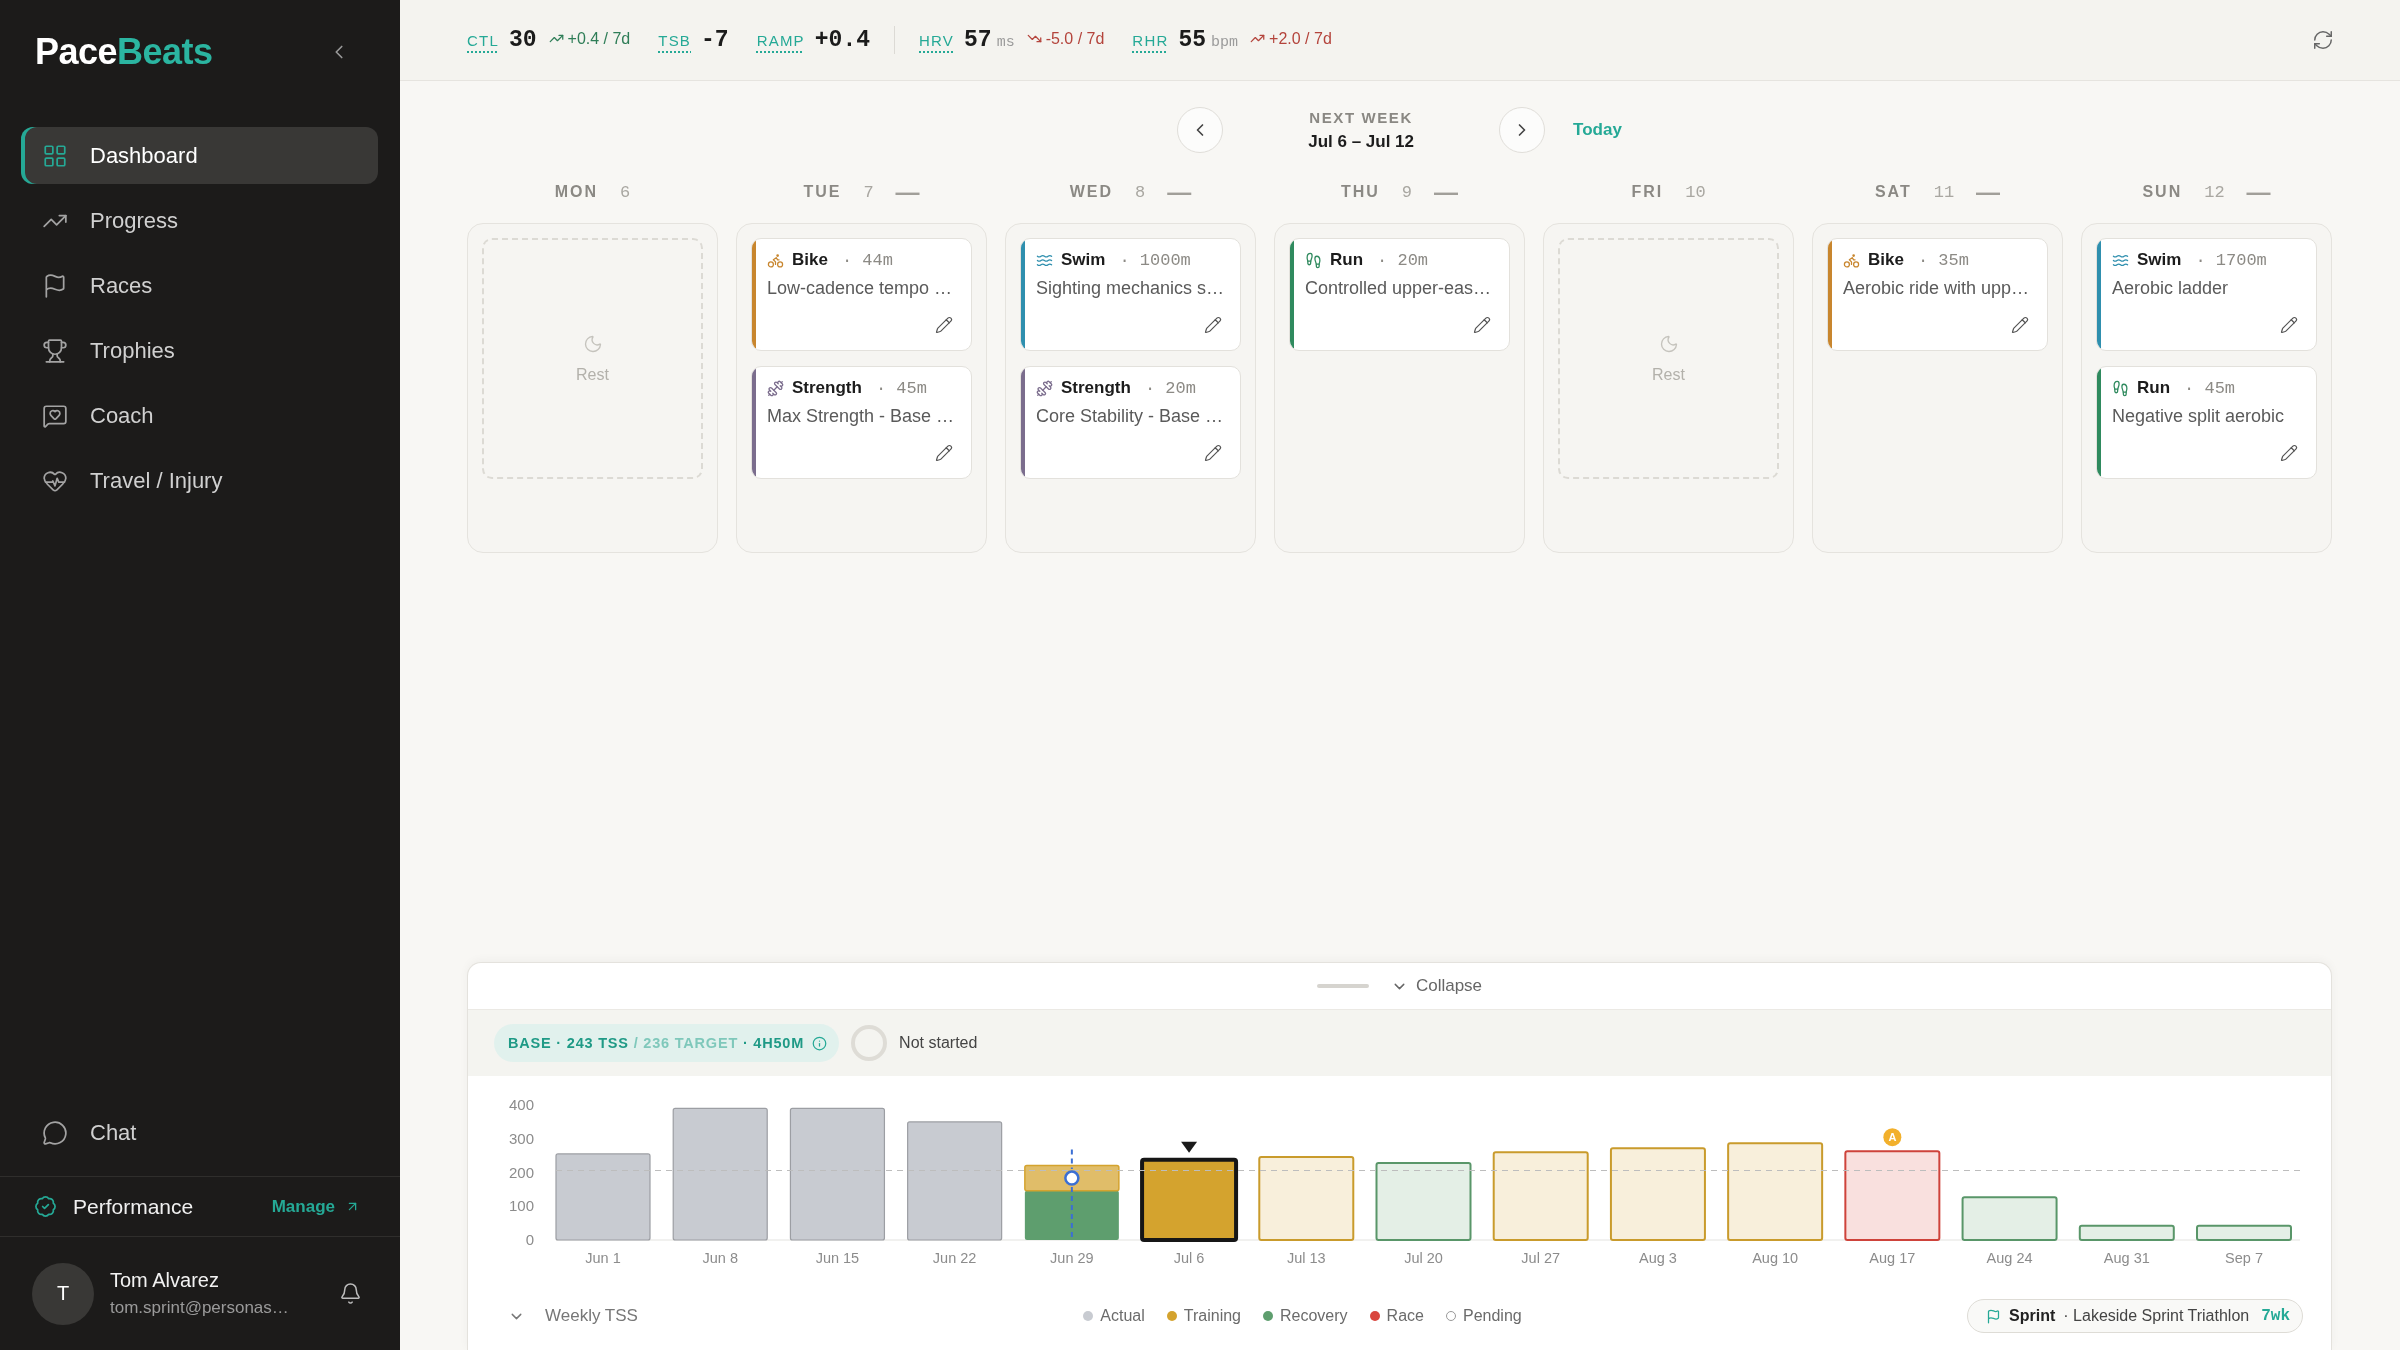 The image size is (2400, 1350). I want to click on x-axis-label: Aug 17, so click(1892, 1258).